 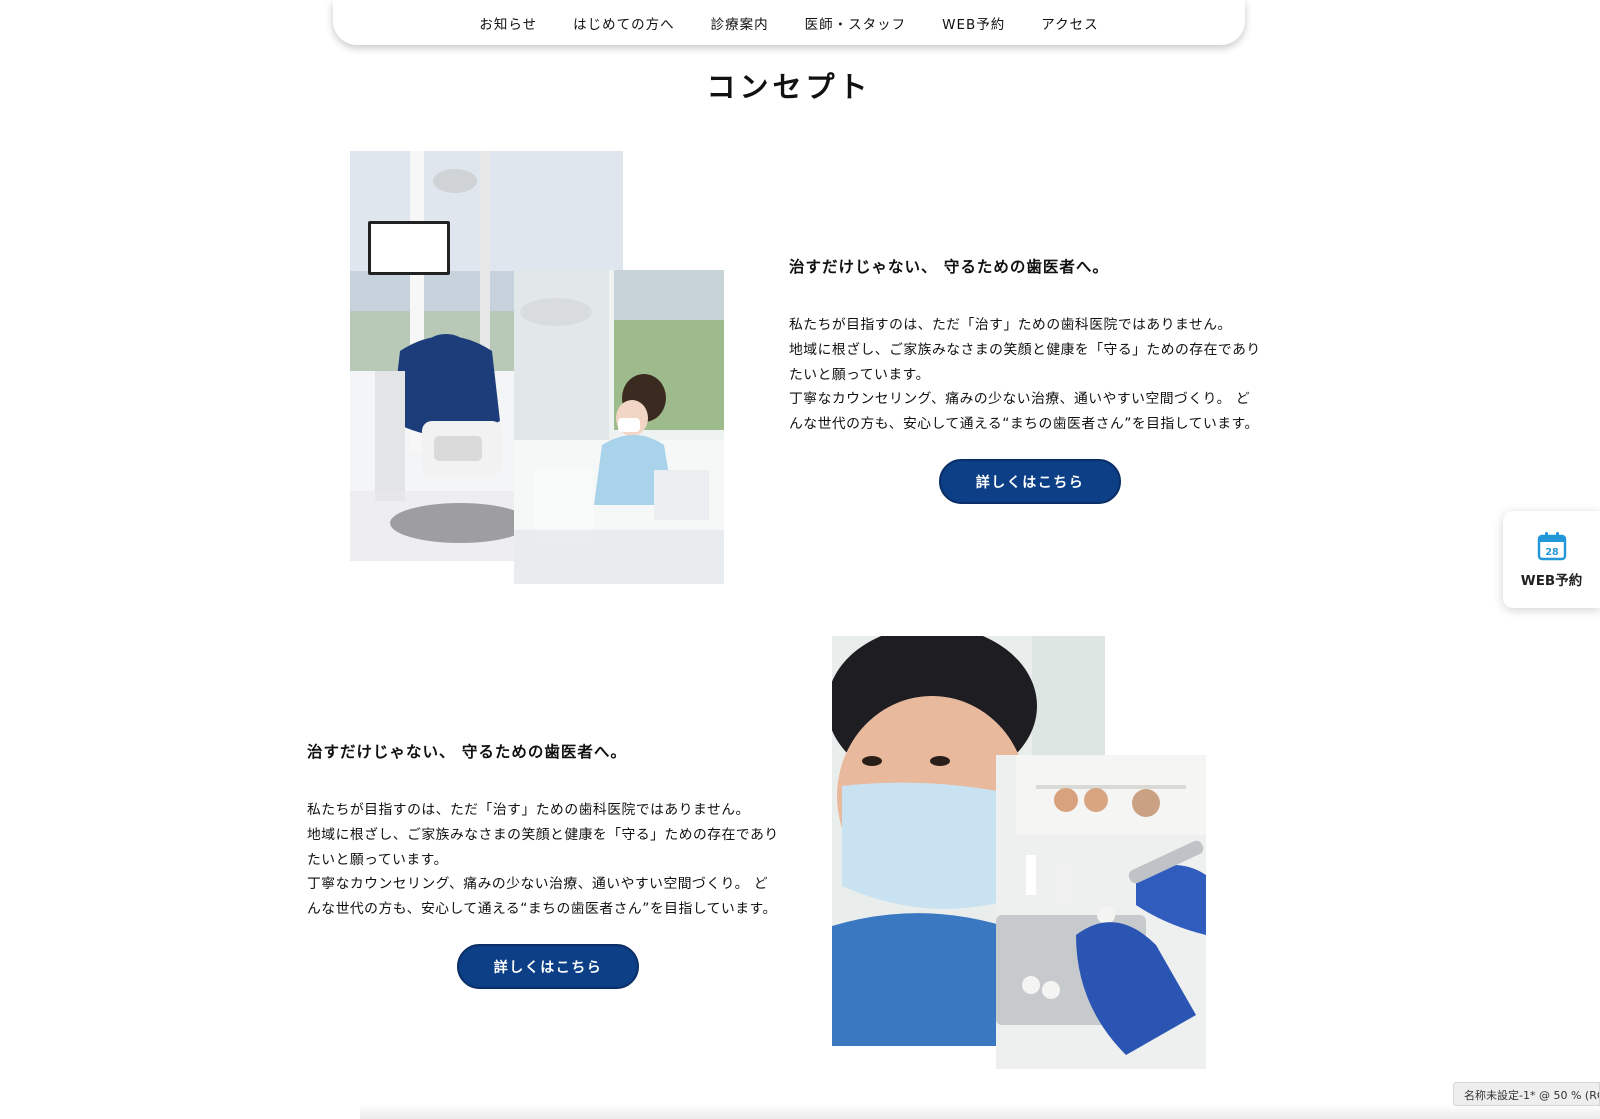 I want to click on dental-hygienist-photo, so click(x=619, y=427).